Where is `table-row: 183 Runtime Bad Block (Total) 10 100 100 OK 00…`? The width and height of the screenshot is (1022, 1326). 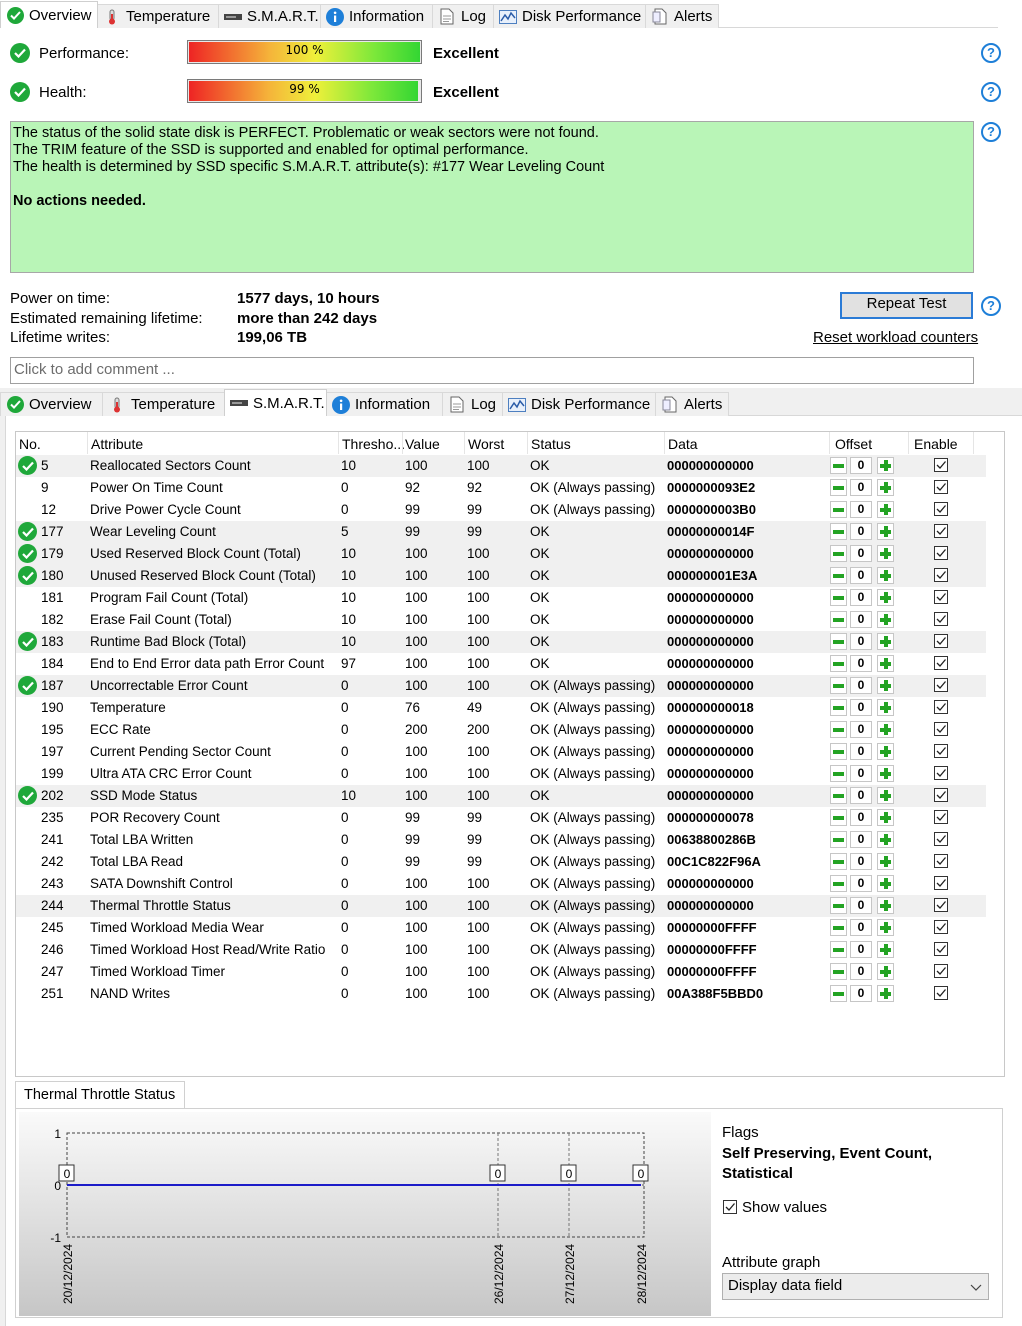
table-row: 183 Runtime Bad Block (Total) 10 100 100 OK 00… is located at coordinates (501, 642).